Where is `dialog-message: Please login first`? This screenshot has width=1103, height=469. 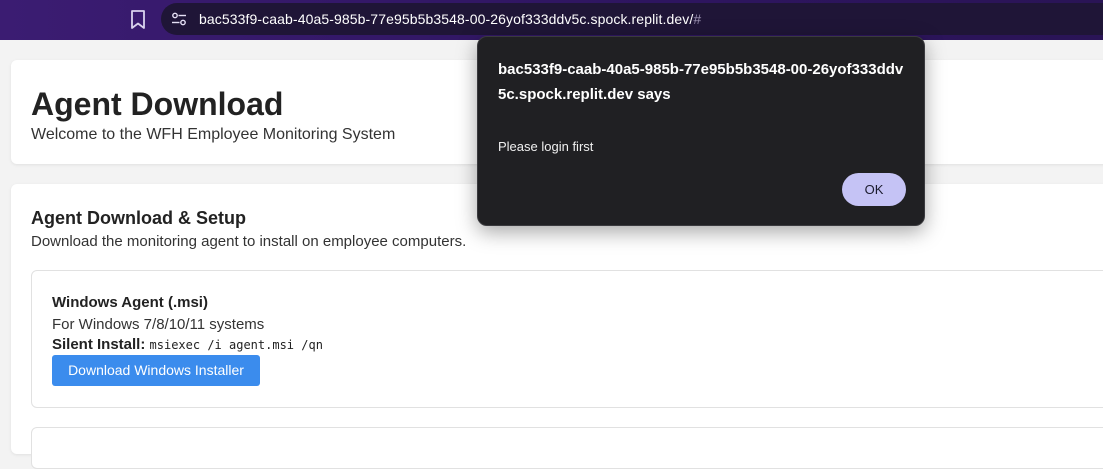 dialog-message: Please login first is located at coordinates (546, 146).